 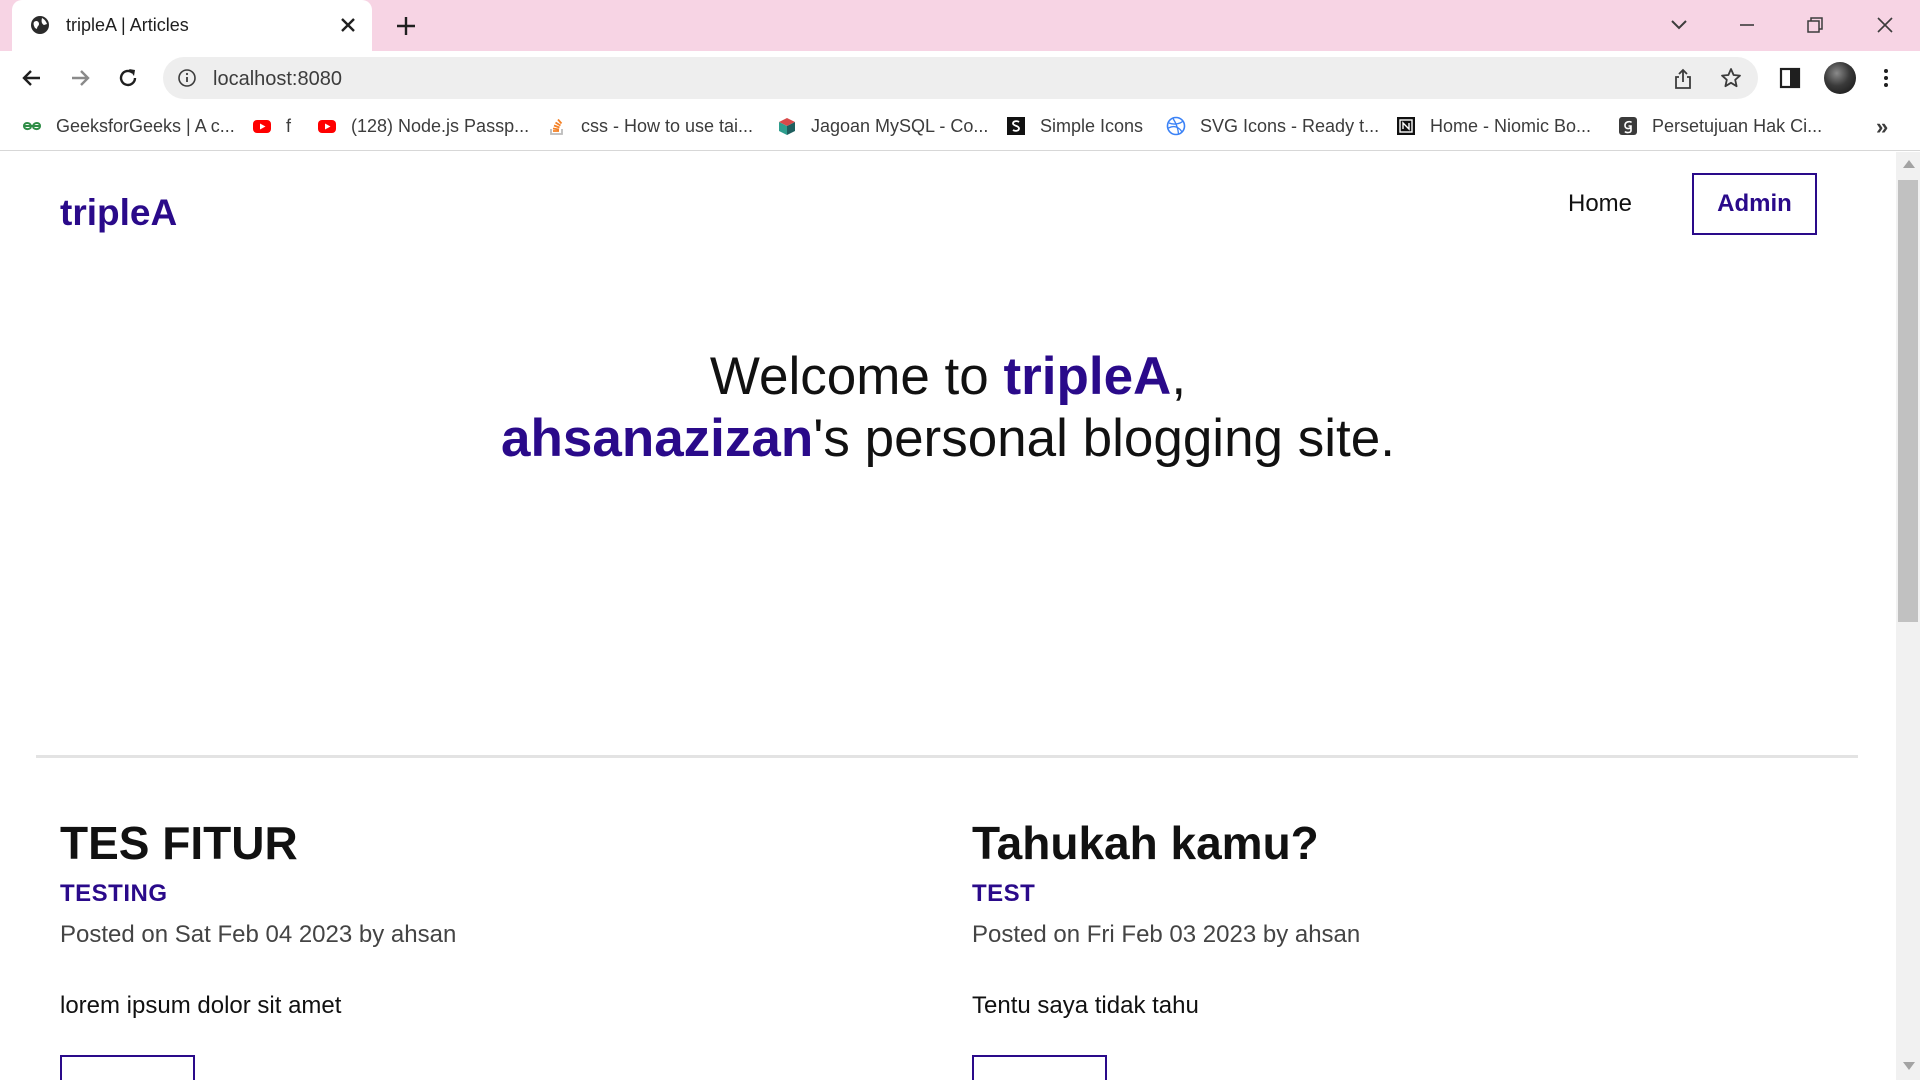 What do you see at coordinates (187, 78) in the screenshot?
I see `info-icon` at bounding box center [187, 78].